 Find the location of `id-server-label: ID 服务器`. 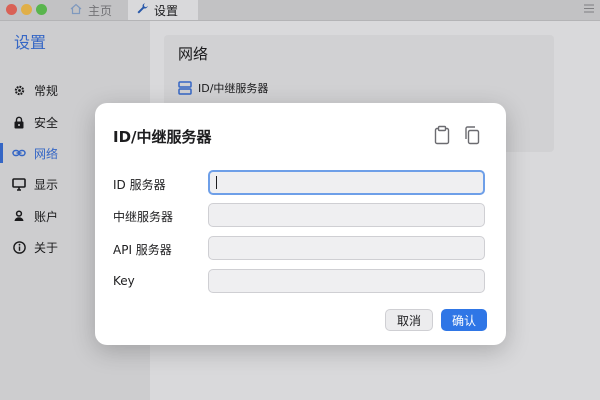

id-server-label: ID 服务器 is located at coordinates (139, 185).